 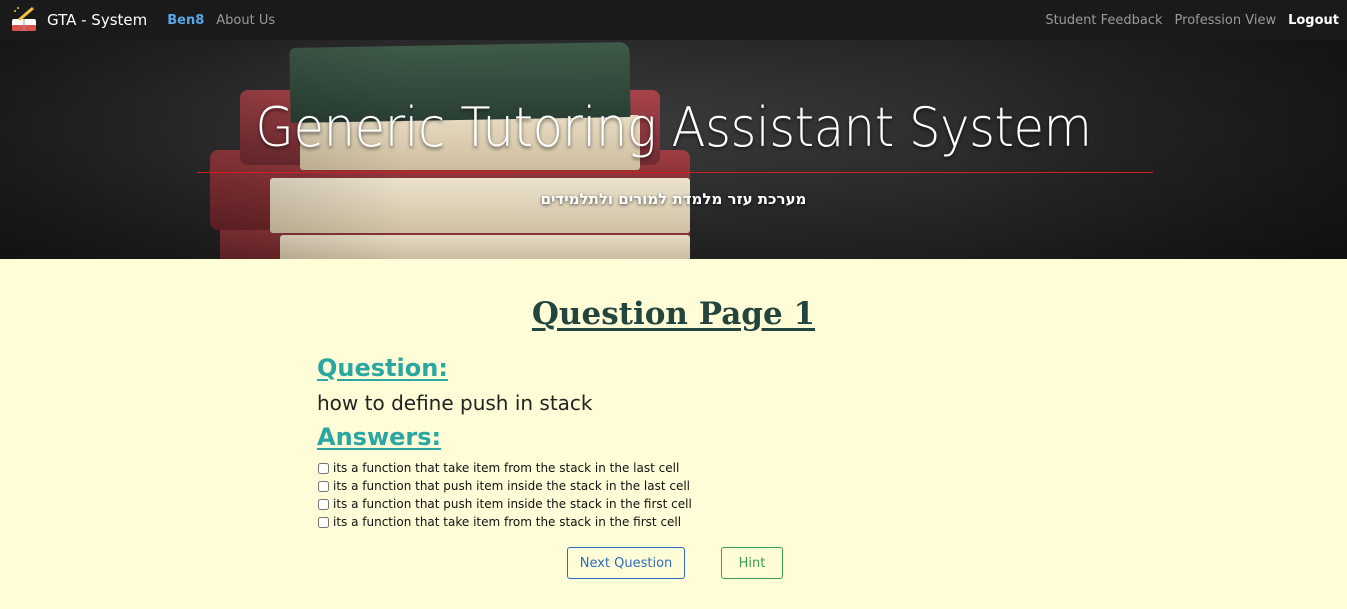 What do you see at coordinates (673, 199) in the screenshot?
I see `hero-subtitle: מערכת עזר מלמדת למורים ולתלמידים` at bounding box center [673, 199].